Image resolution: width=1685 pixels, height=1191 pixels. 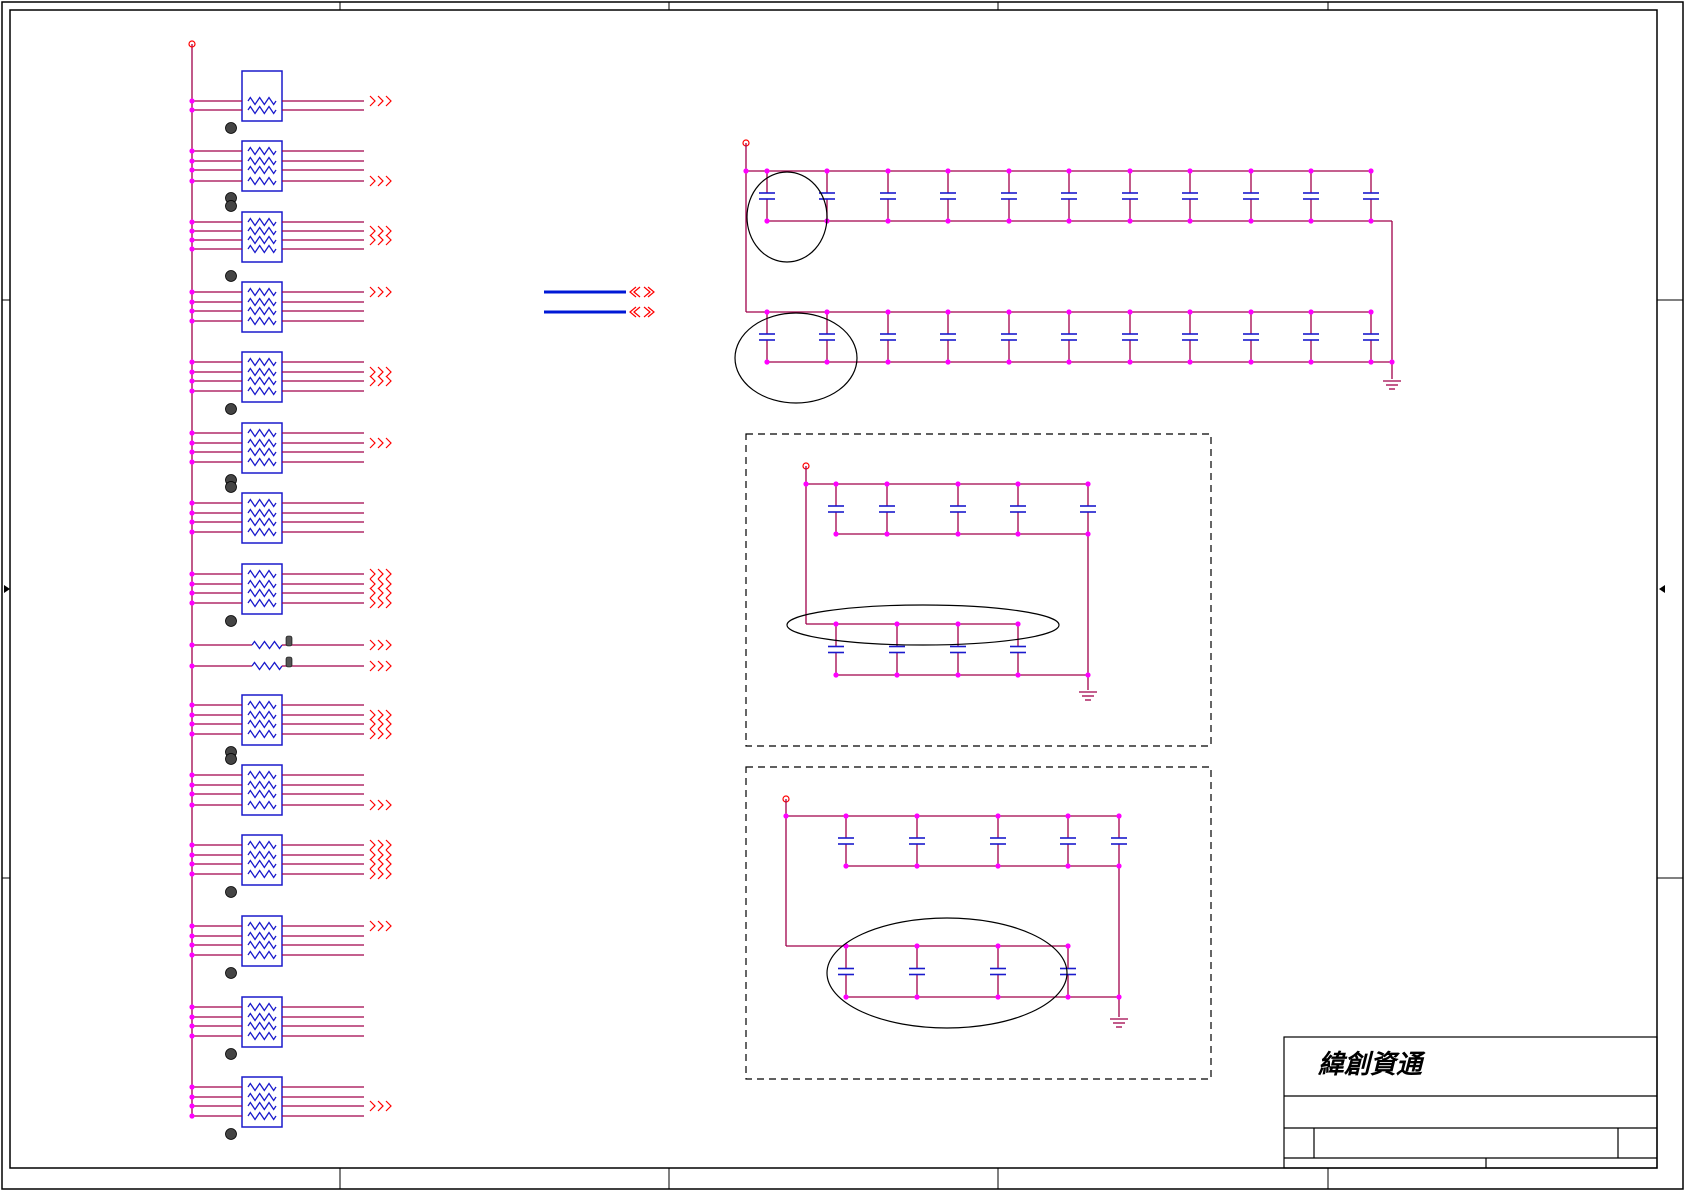 I want to click on dashed-group-box, so click(x=978, y=590).